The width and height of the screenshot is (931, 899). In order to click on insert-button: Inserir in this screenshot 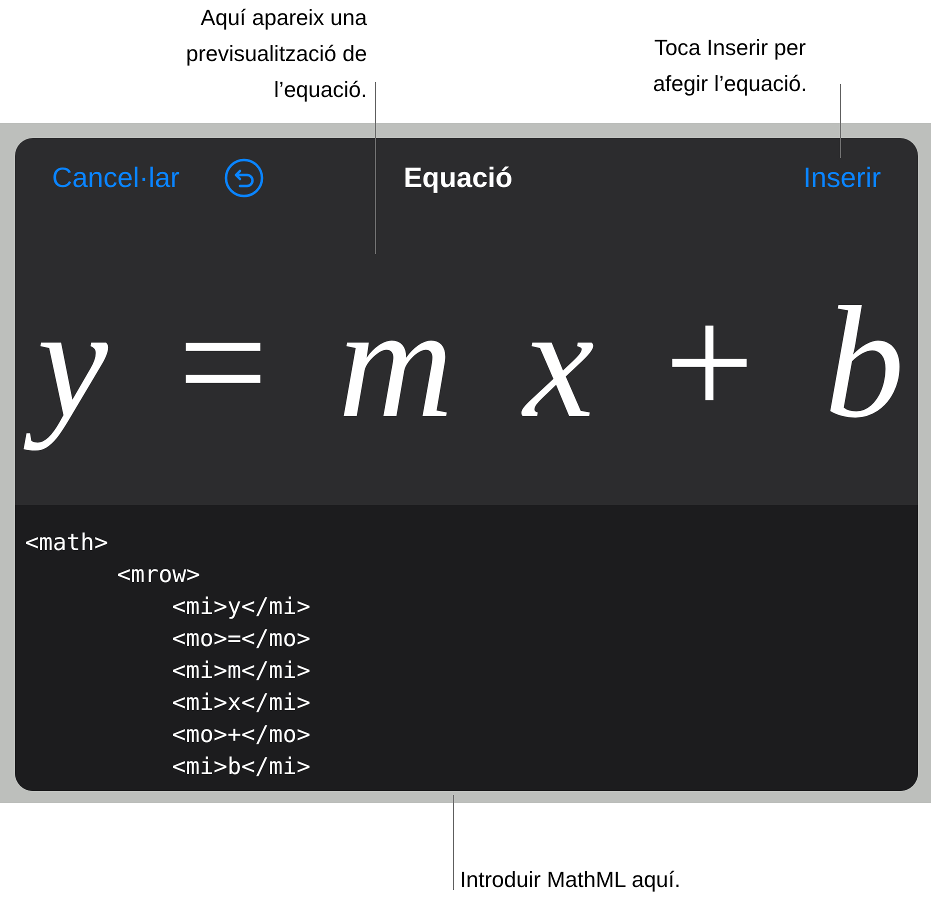, I will do `click(842, 178)`.